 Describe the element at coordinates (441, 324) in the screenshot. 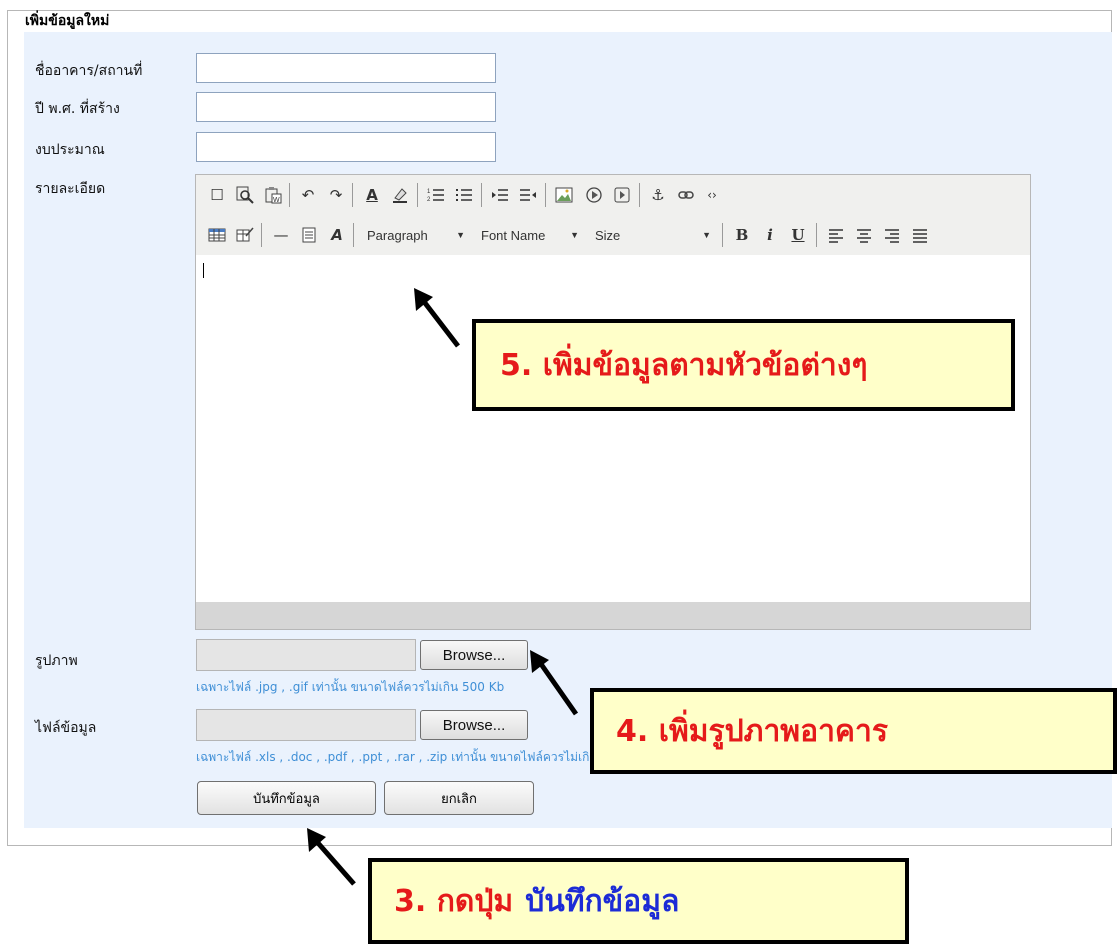

I see `arrow-step5` at that location.